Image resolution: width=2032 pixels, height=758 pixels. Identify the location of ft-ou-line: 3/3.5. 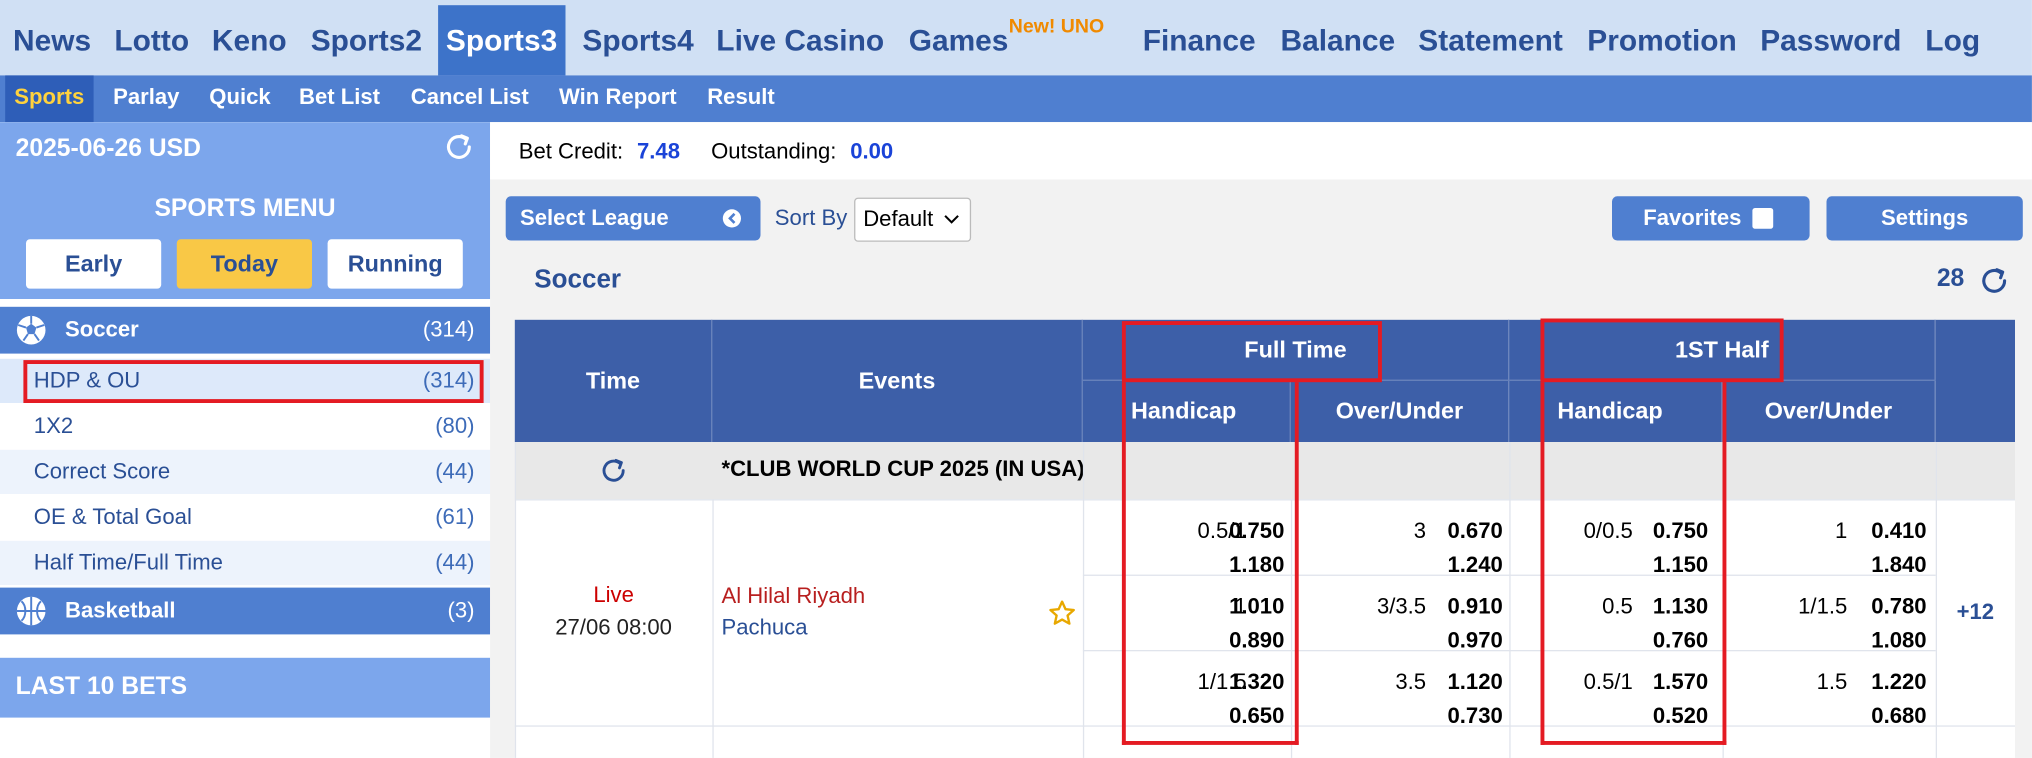
(1401, 606).